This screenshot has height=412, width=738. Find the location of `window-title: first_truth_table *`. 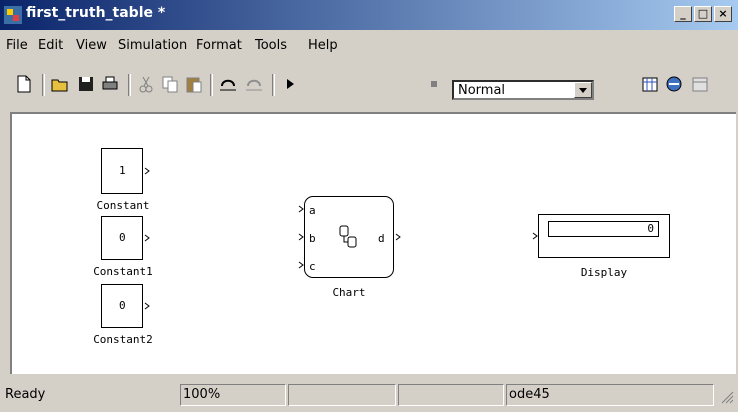

window-title: first_truth_table * is located at coordinates (96, 13).